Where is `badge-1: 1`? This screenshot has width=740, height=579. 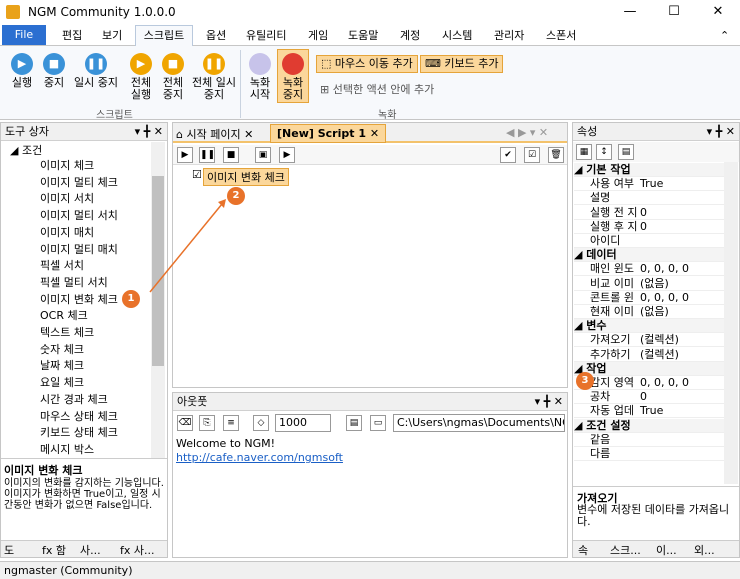 badge-1: 1 is located at coordinates (131, 299).